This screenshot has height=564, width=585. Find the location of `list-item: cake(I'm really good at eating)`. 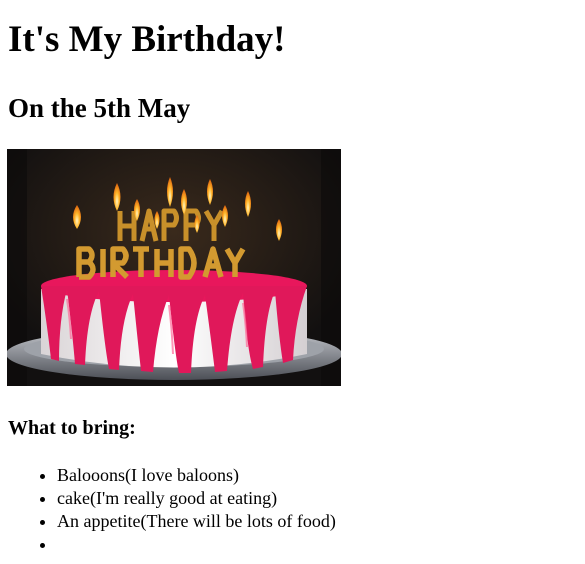

list-item: cake(I'm really good at eating) is located at coordinates (196, 498).